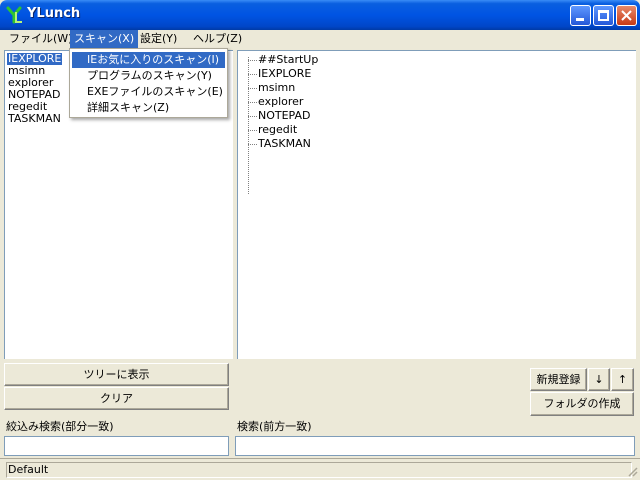 This screenshot has height=480, width=640. I want to click on new-register-button: 新規登録, so click(558, 379).